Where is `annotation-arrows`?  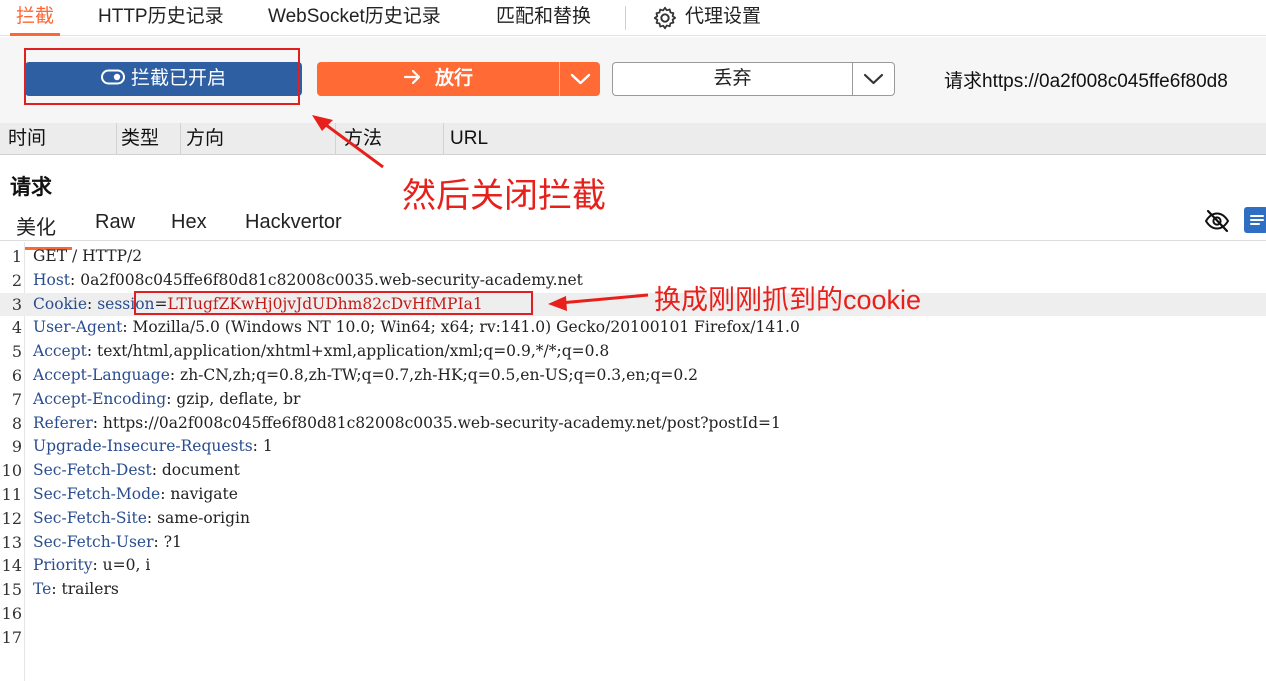 annotation-arrows is located at coordinates (480, 213).